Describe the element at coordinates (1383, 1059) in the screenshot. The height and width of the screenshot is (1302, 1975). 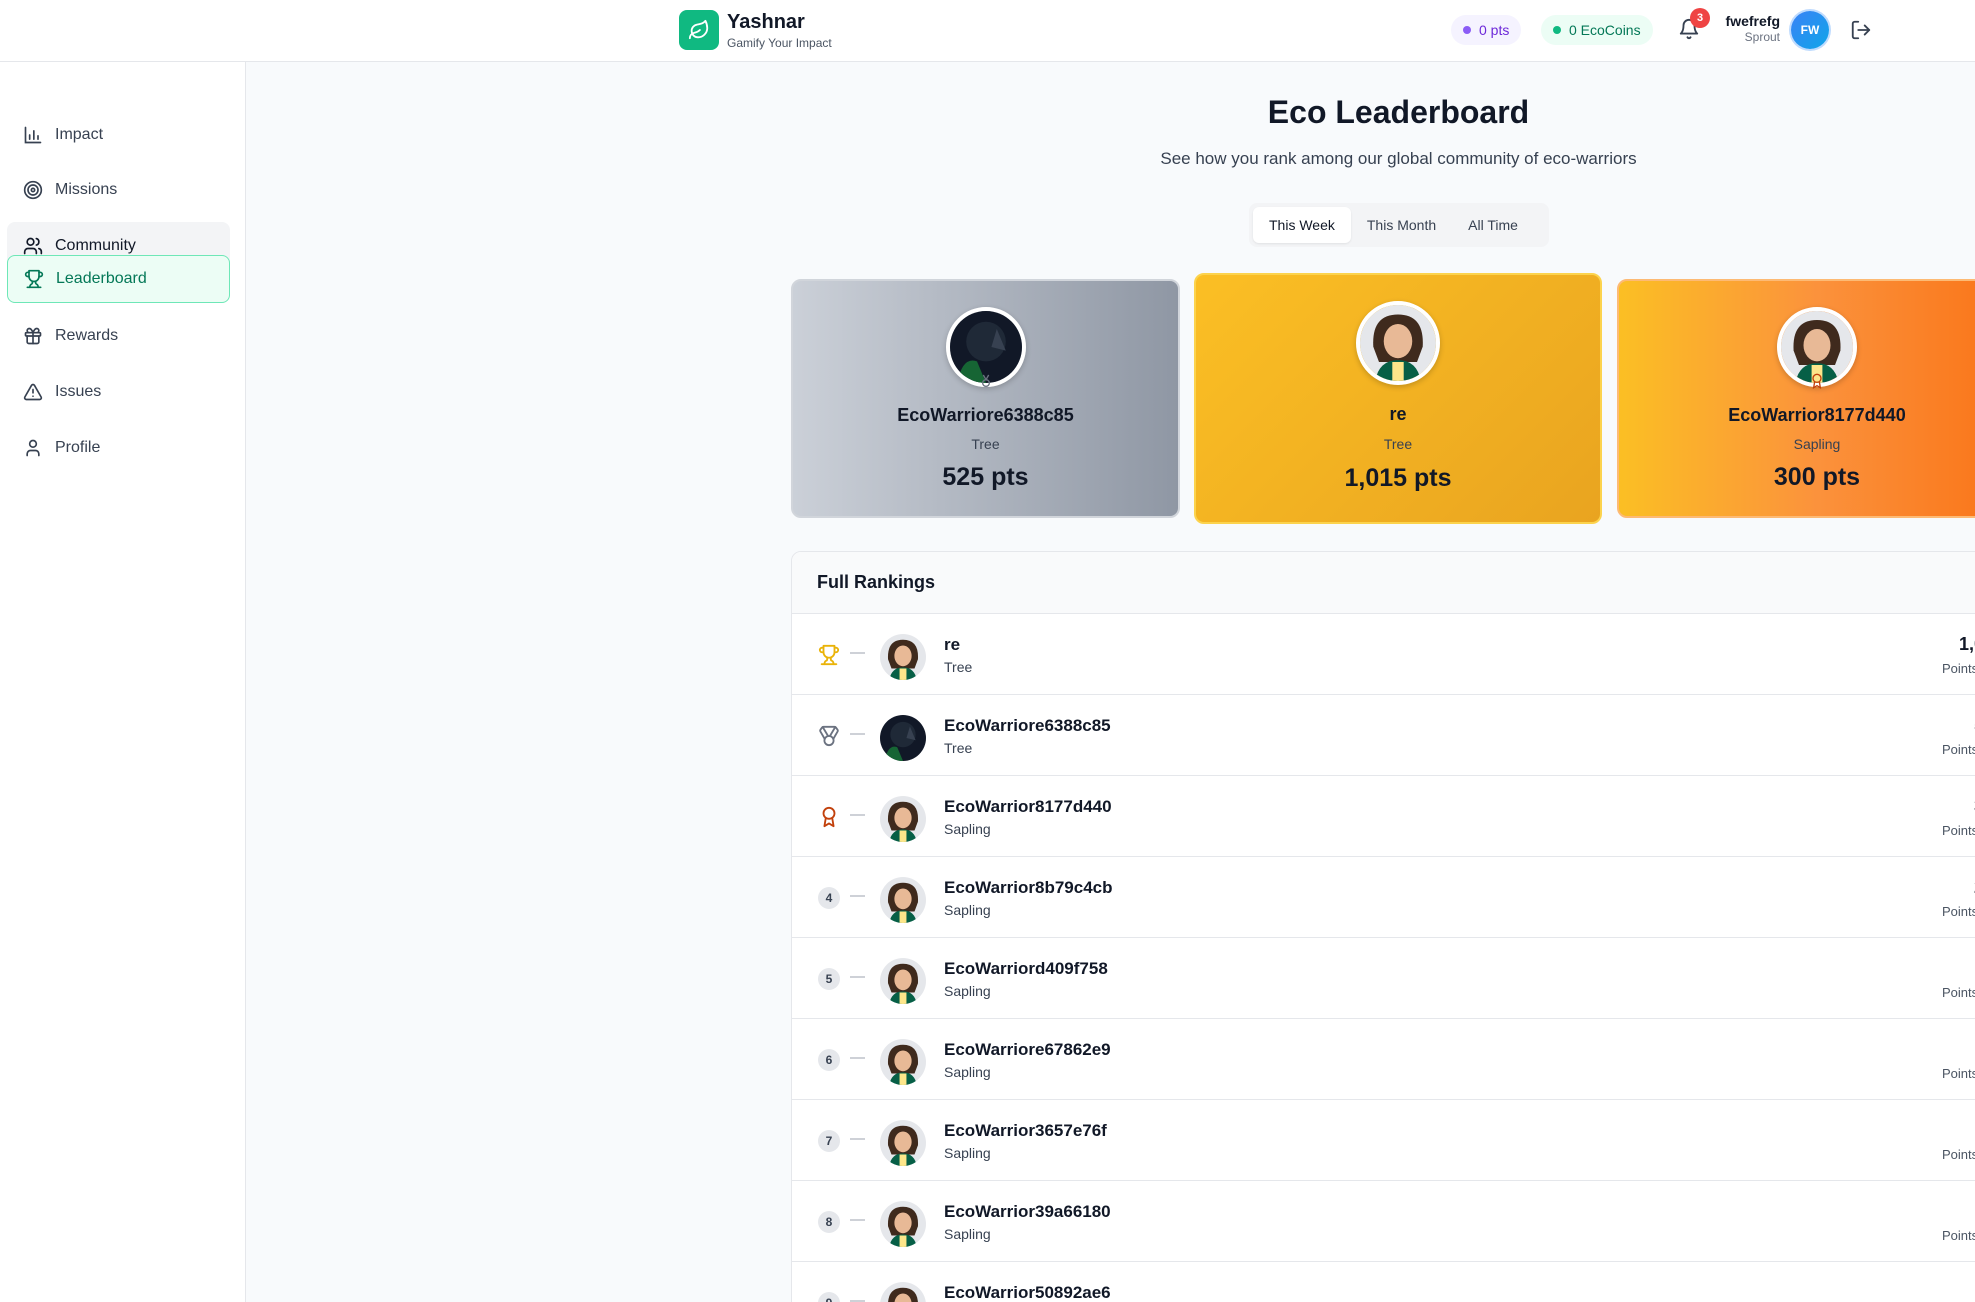
I see `table-row: 6 — EcoWarriore67862e9 Sapling 150 Points` at that location.